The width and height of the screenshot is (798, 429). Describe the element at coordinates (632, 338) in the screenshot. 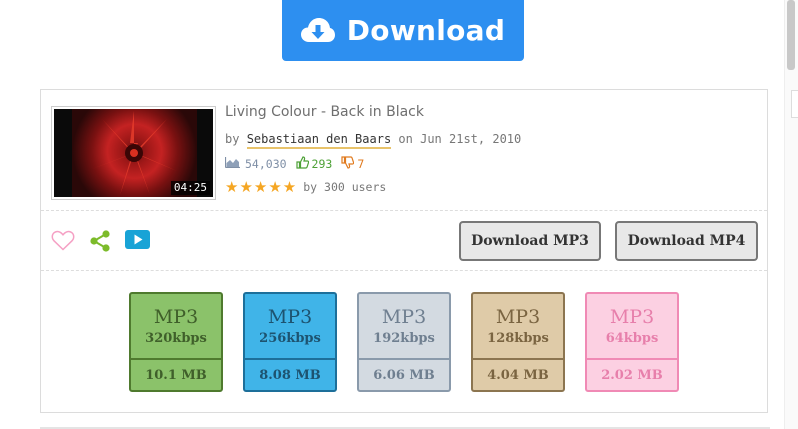

I see `format-bitrate: 64kbps` at that location.